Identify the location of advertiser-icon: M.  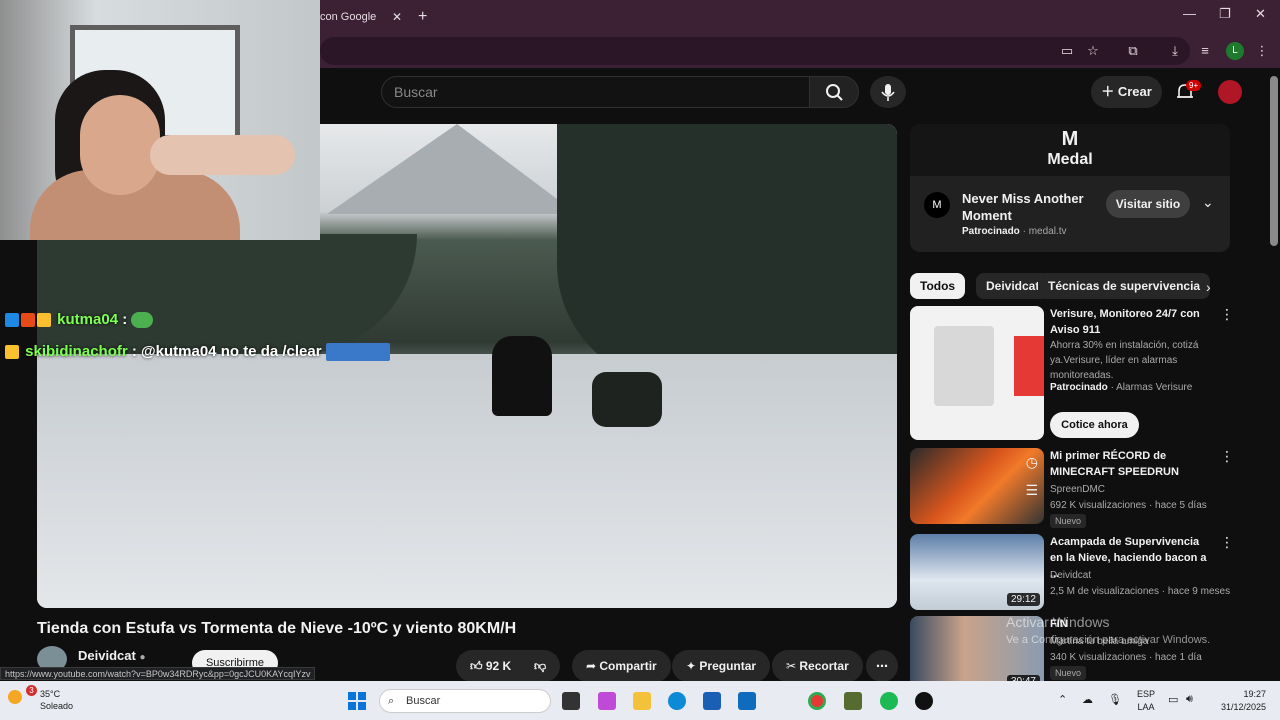
(937, 205).